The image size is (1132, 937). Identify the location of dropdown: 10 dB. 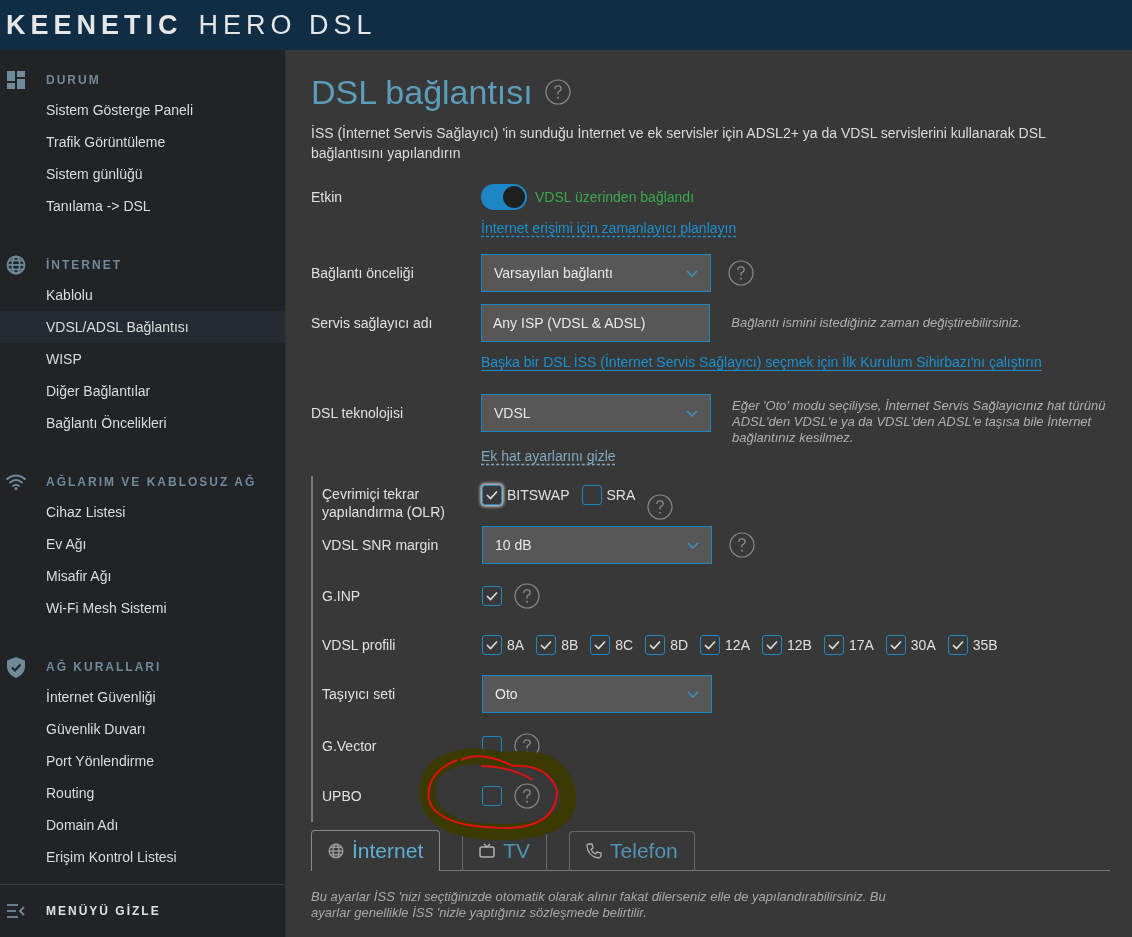
(597, 545).